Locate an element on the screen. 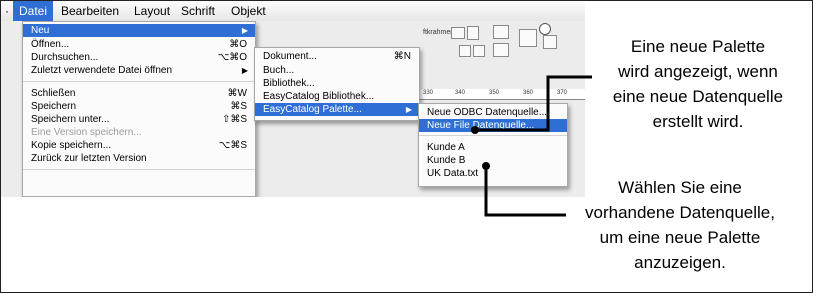 This screenshot has width=814, height=294. align-left-icon is located at coordinates (501, 32).